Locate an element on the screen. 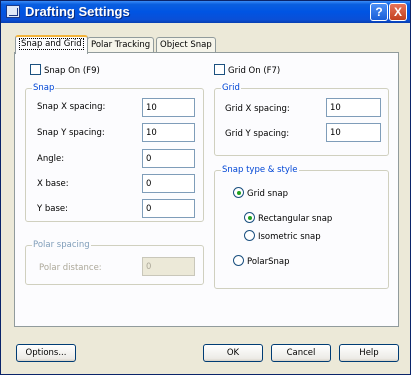 This screenshot has width=411, height=375. polar-distance-input is located at coordinates (168, 266).